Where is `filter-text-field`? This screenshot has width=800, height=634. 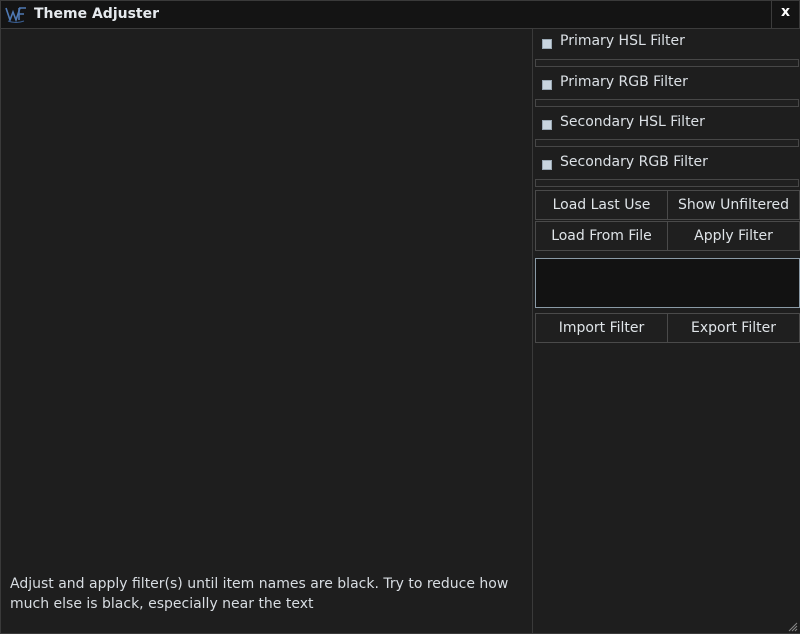
filter-text-field is located at coordinates (667, 283).